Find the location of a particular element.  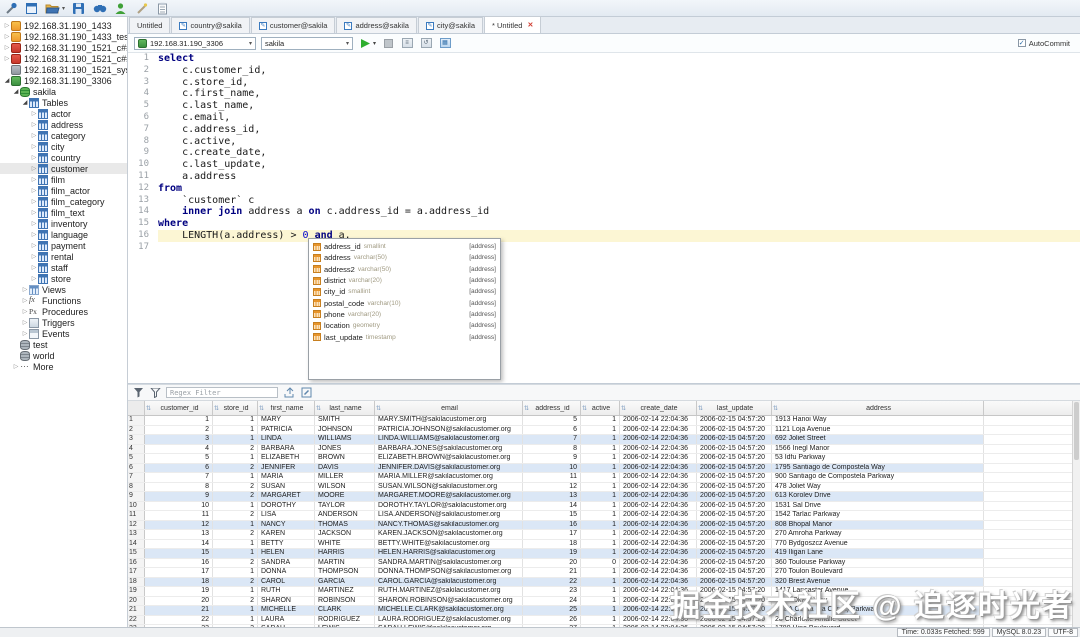

cell-last_name: THOMPSON is located at coordinates (345, 572).